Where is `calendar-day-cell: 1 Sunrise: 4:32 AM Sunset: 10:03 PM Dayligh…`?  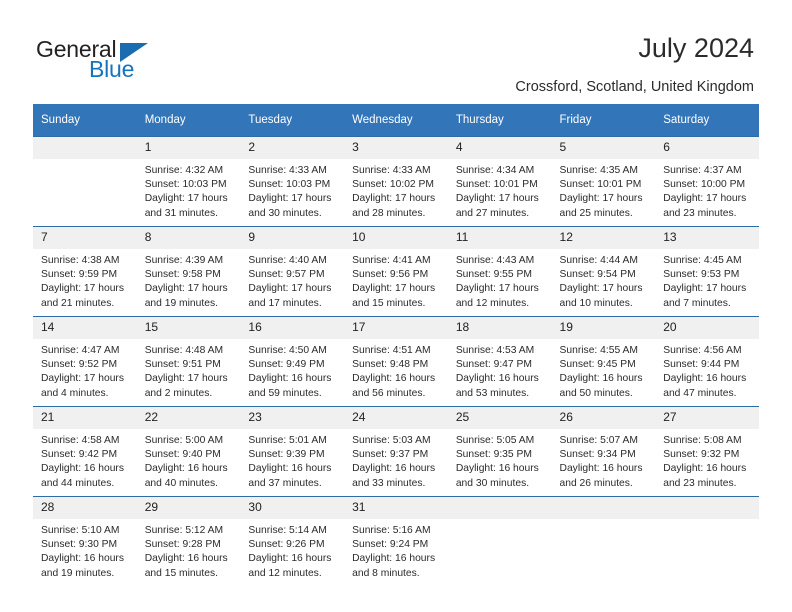
calendar-day-cell: 1 Sunrise: 4:32 AM Sunset: 10:03 PM Dayligh… is located at coordinates (188, 181).